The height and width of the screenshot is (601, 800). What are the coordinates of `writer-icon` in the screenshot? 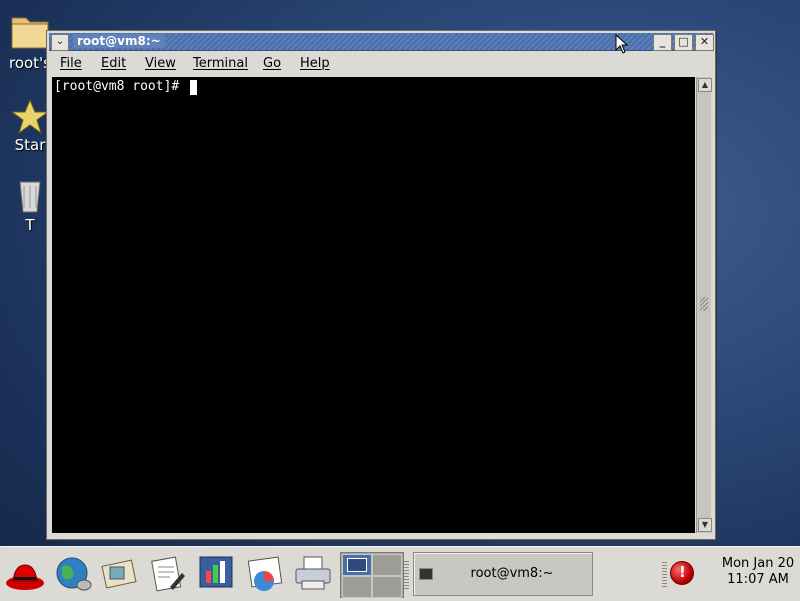 It's located at (167, 574).